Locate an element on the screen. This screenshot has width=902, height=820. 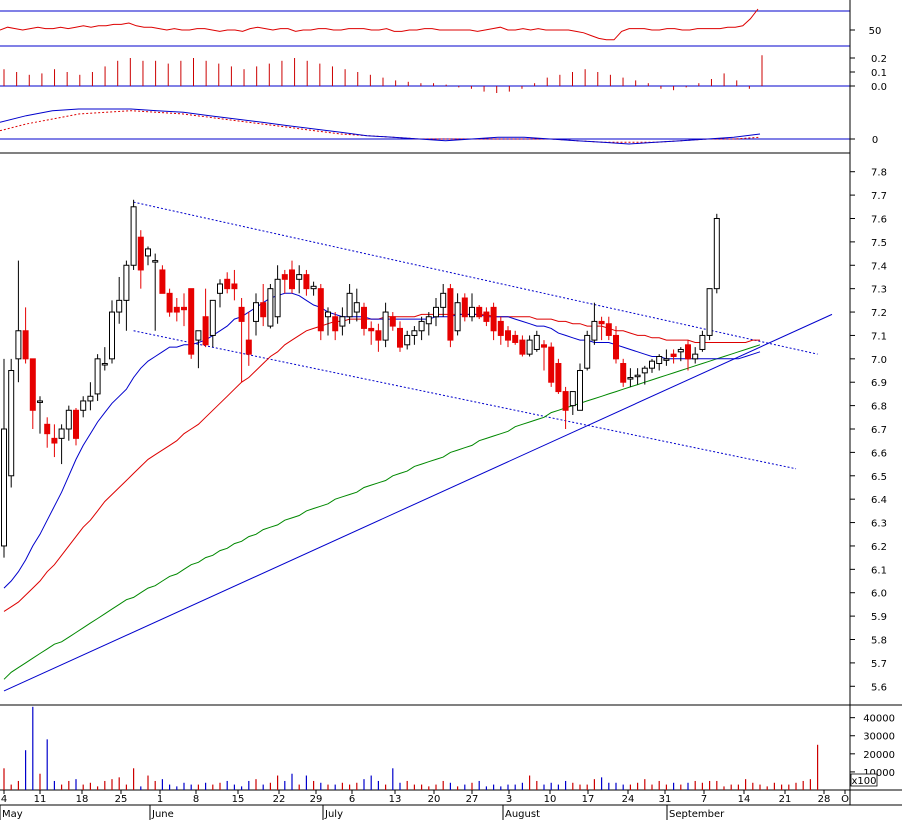
price-tick-label: 5.8 is located at coordinates (879, 641).